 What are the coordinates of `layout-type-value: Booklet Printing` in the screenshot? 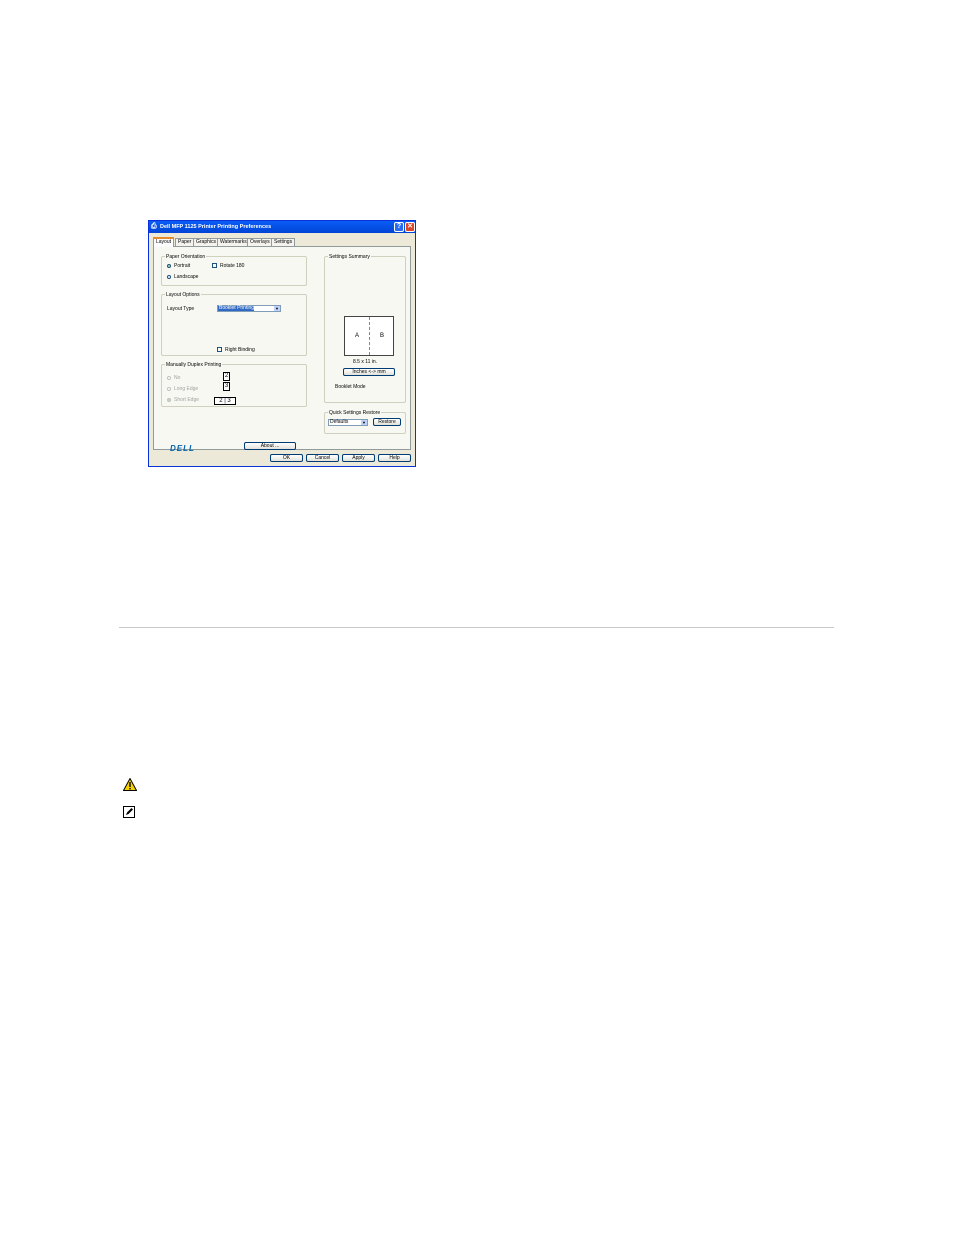 It's located at (236, 308).